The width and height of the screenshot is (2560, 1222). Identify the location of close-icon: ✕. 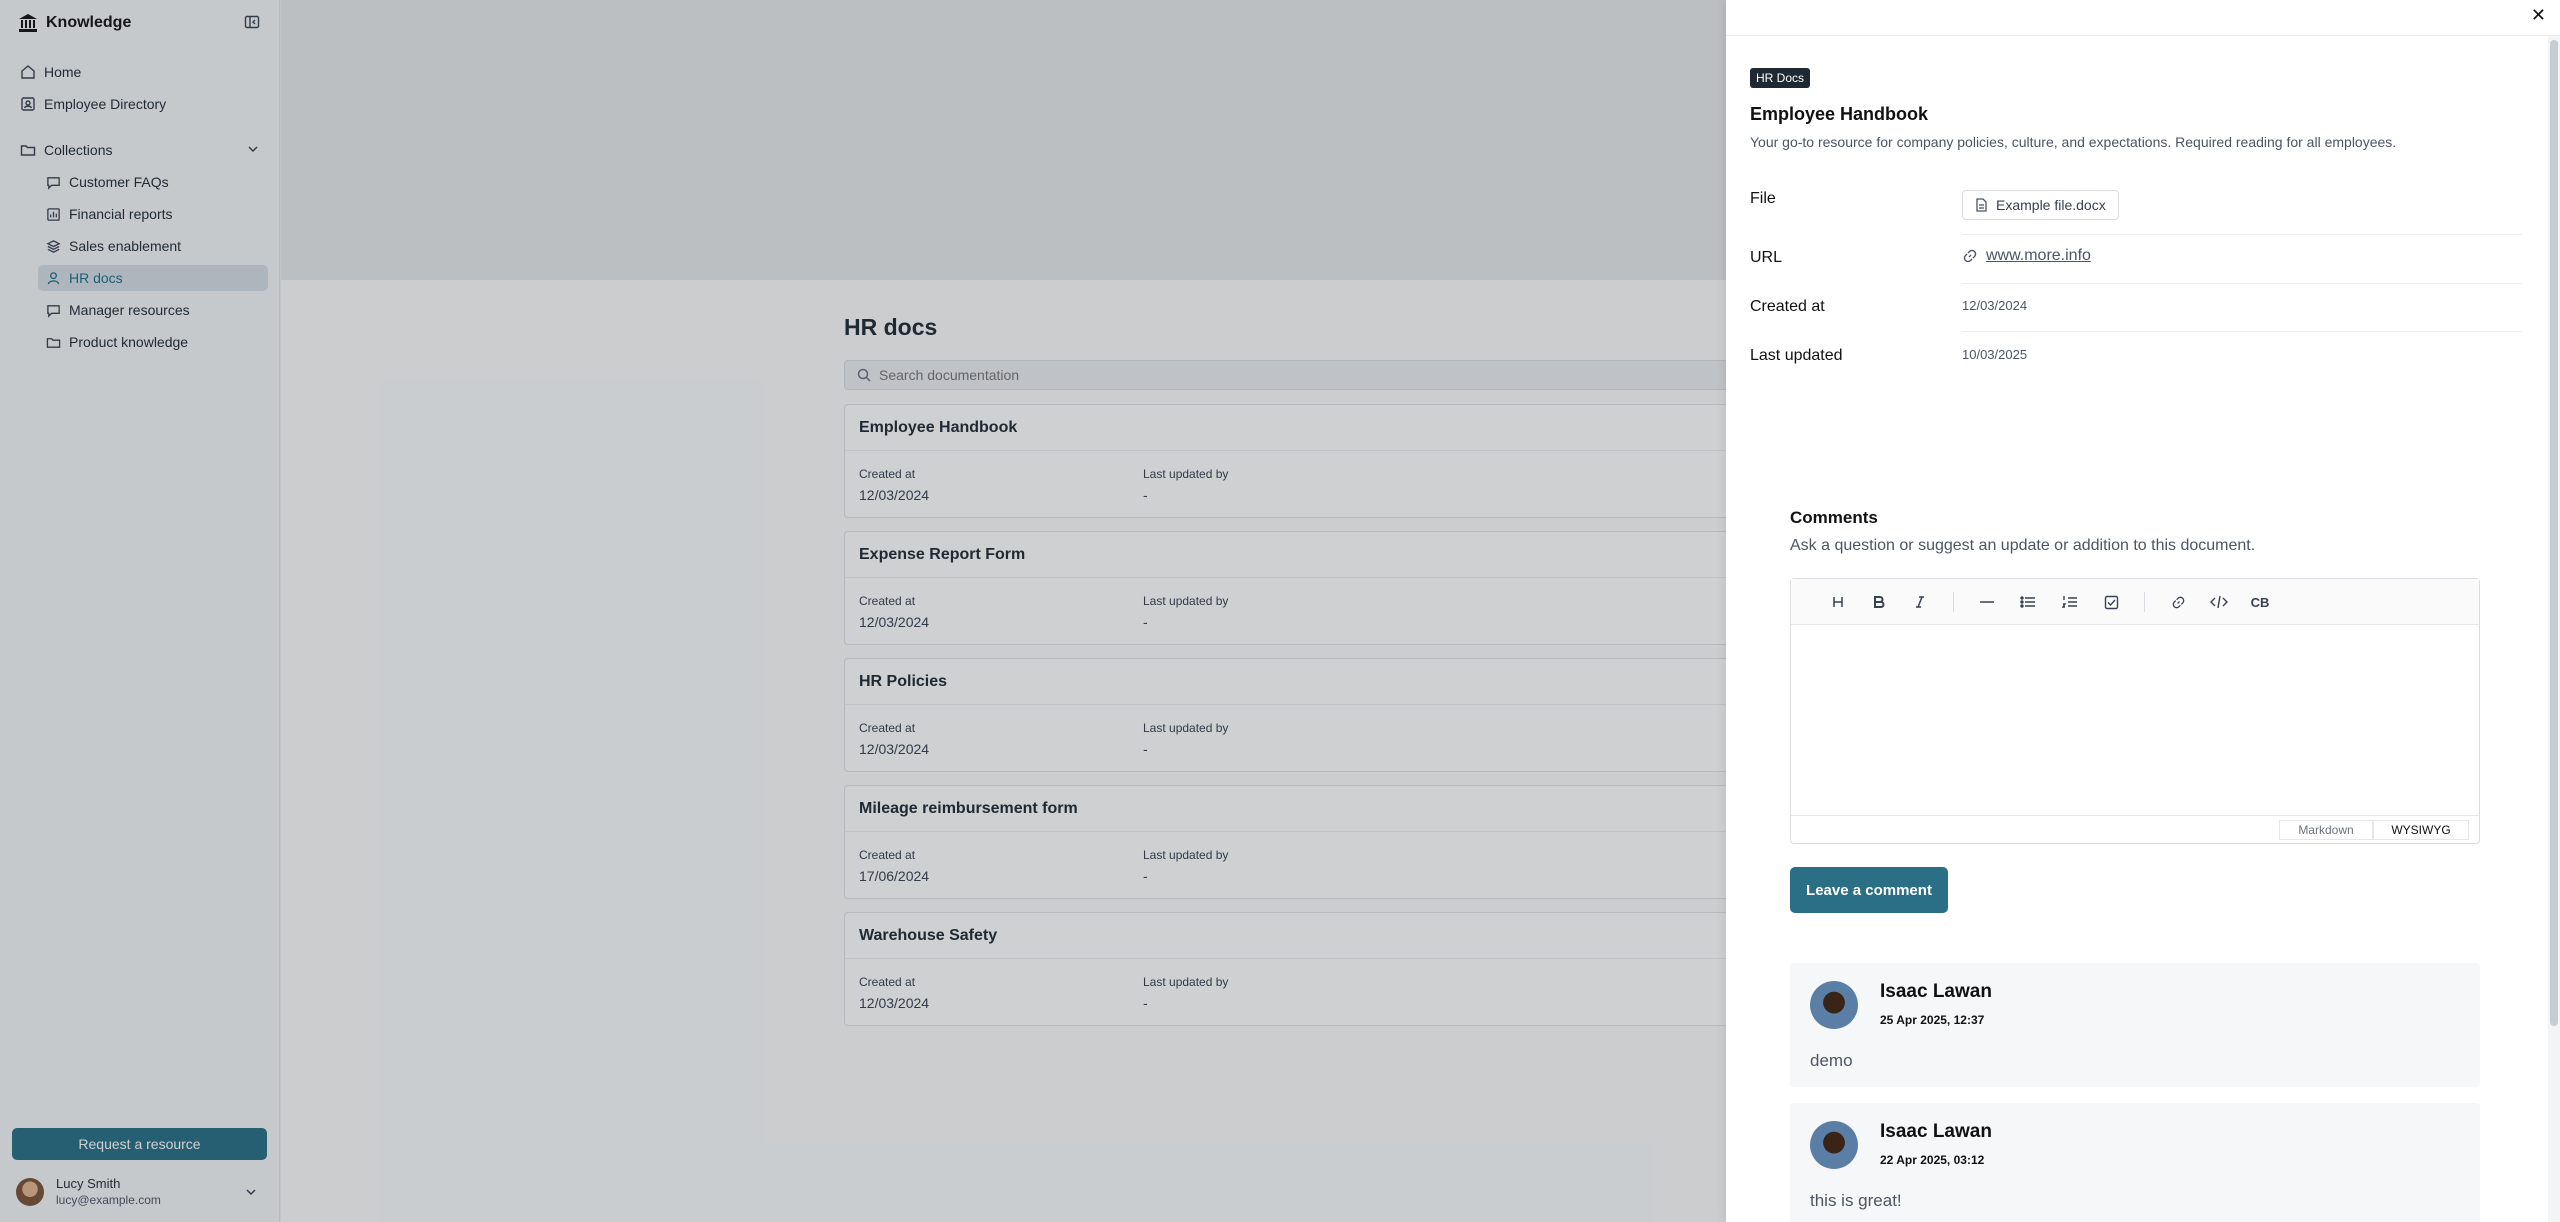
(2538, 15).